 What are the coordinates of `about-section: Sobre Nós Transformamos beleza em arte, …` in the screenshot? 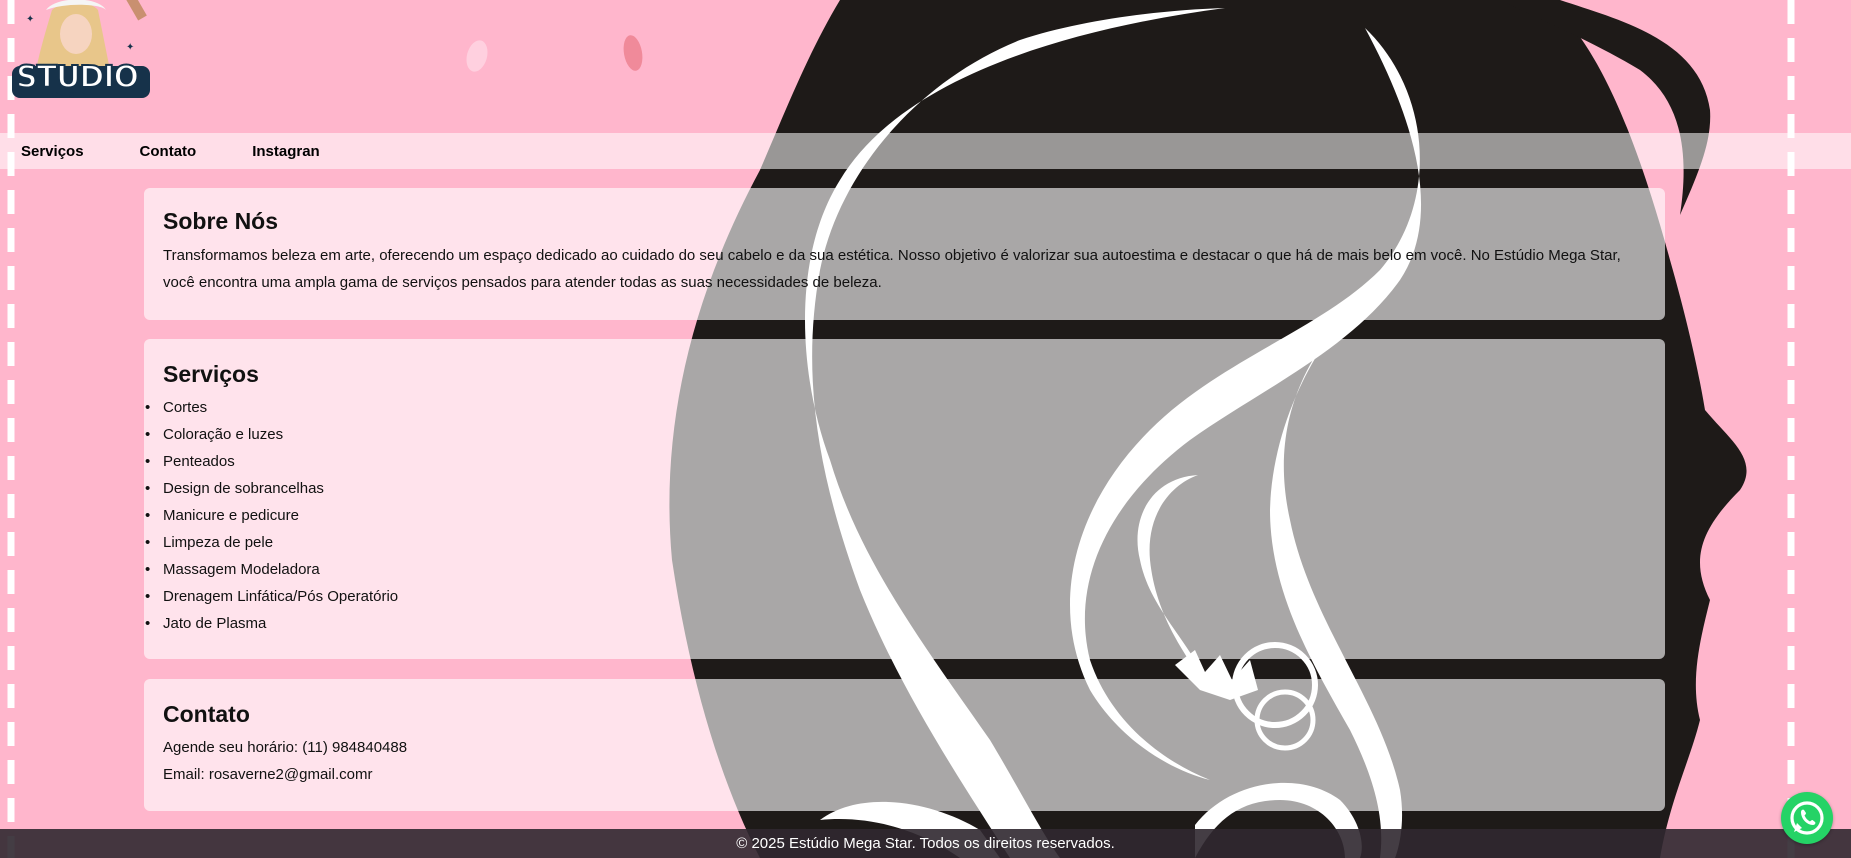 It's located at (904, 254).